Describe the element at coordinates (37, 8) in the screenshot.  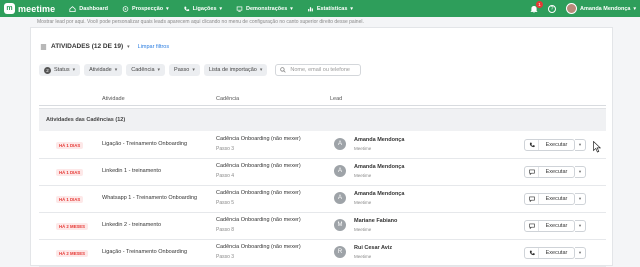
I see `logo-text: meetime` at that location.